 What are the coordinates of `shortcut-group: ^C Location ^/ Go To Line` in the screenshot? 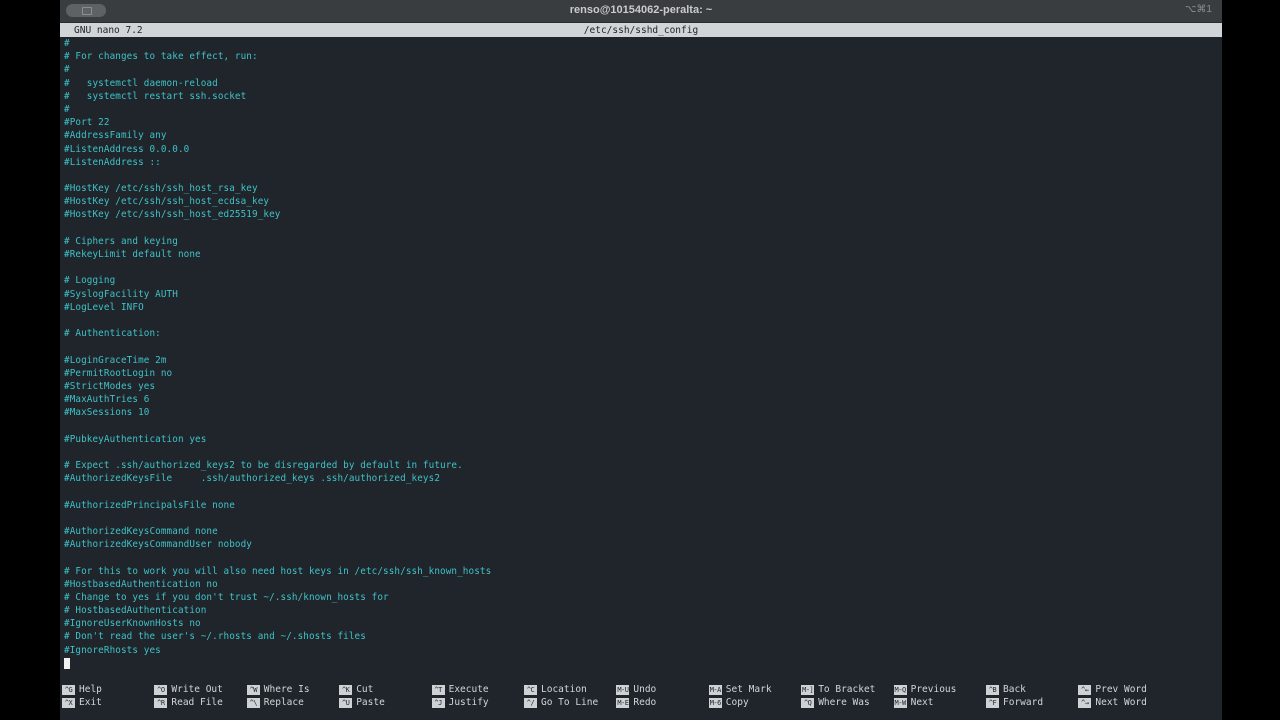 It's located at (569, 697).